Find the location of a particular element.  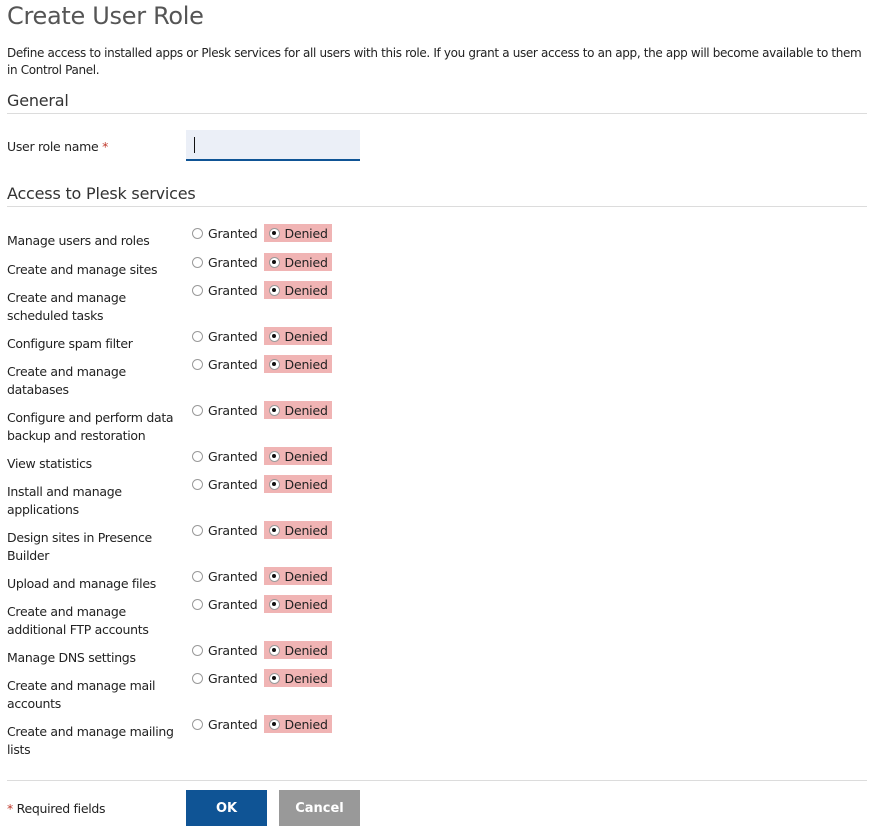

permission-label: Create and manage databases is located at coordinates (66, 380).